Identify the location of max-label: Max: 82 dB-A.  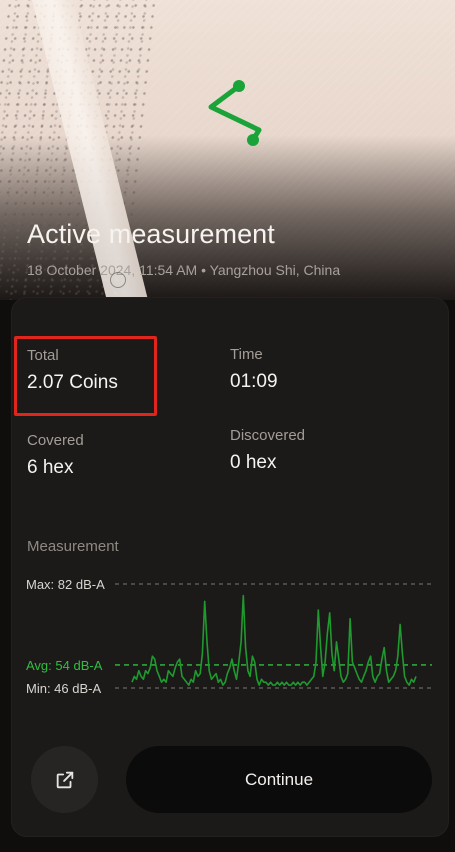
(65, 584).